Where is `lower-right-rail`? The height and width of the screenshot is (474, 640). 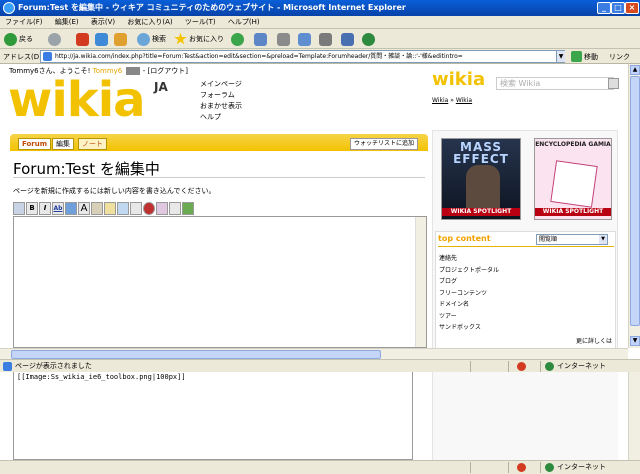
lower-right-rail is located at coordinates (525, 416).